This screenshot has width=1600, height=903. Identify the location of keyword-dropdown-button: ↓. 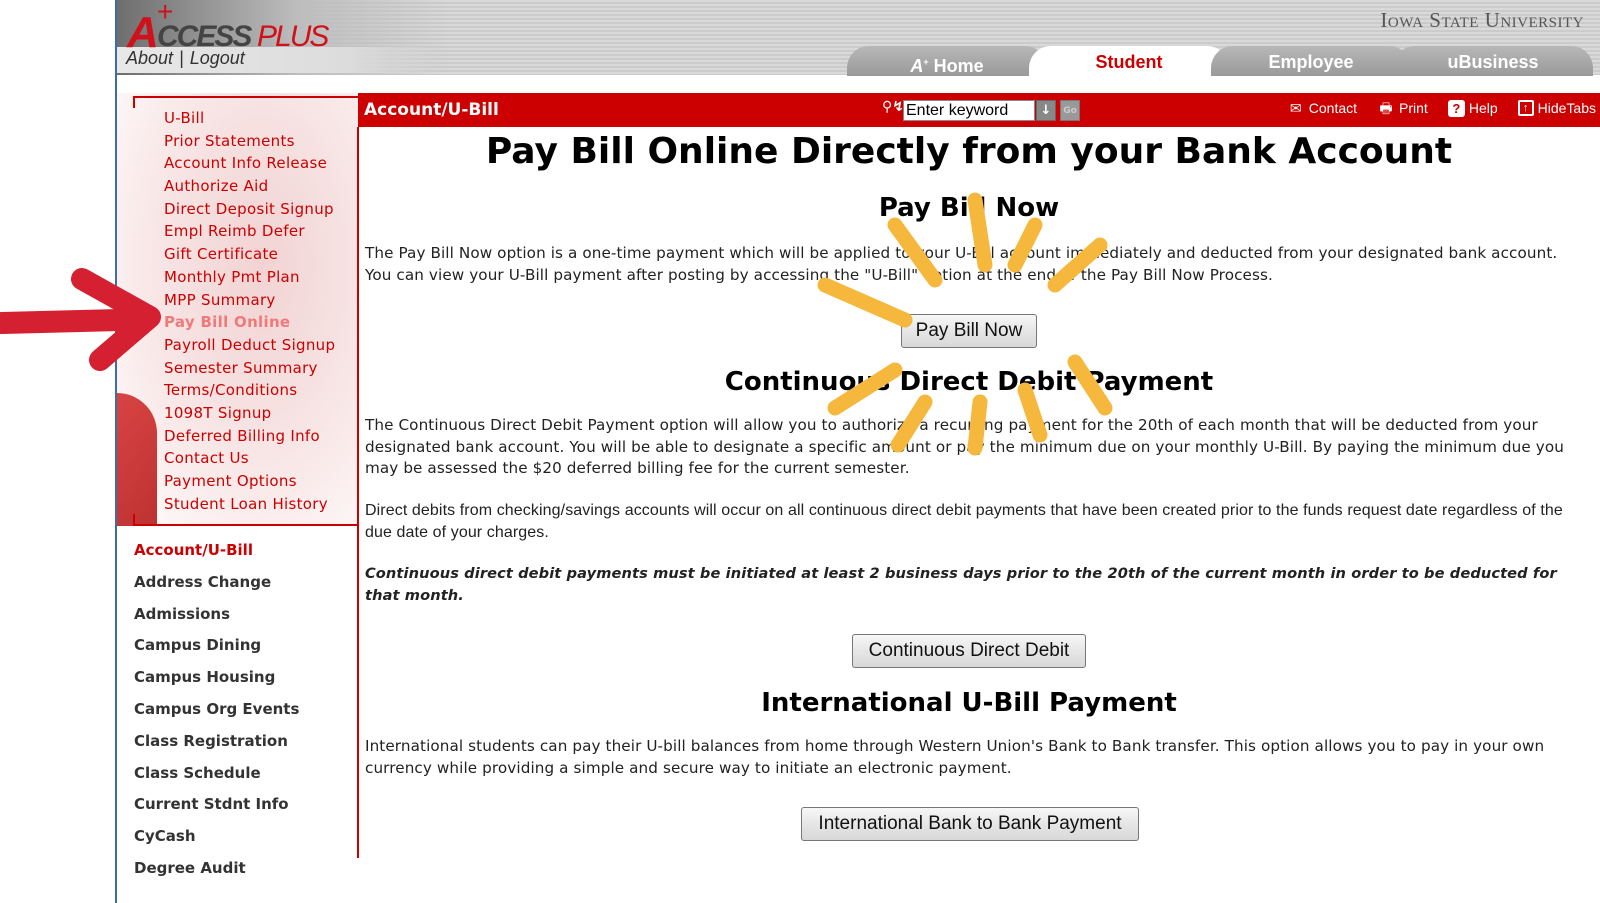
(1046, 110).